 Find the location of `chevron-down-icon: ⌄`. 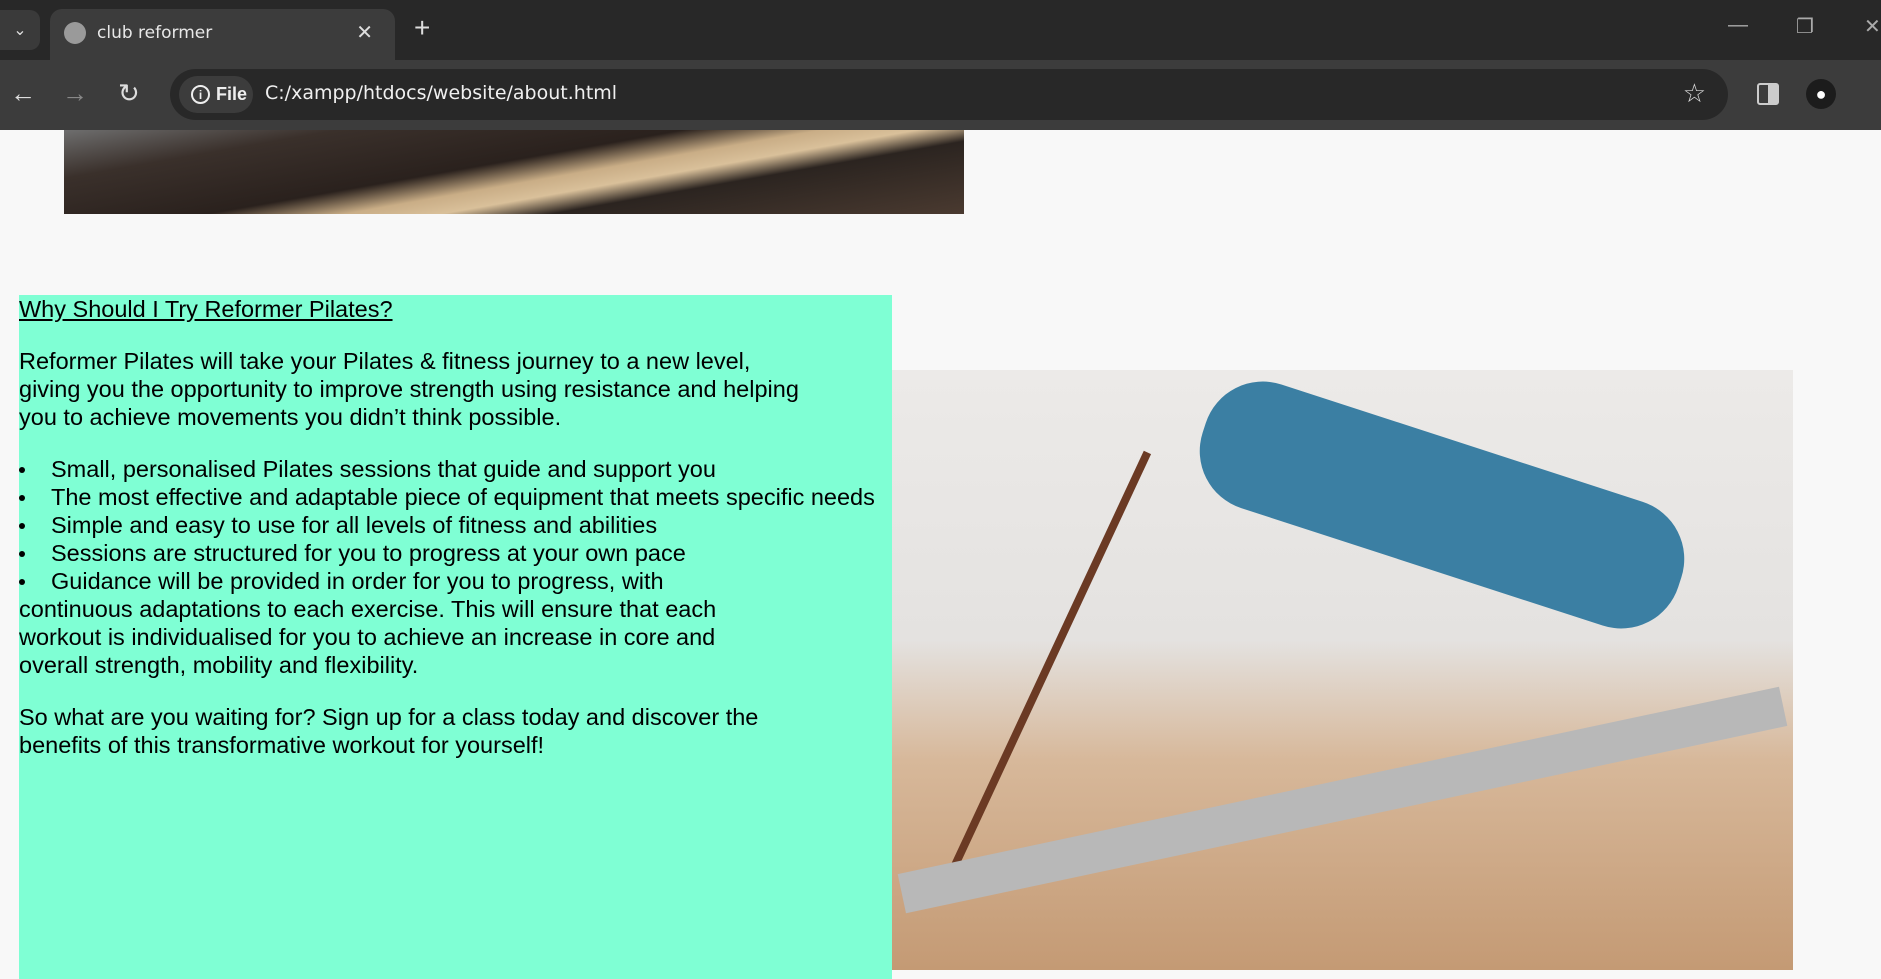

chevron-down-icon: ⌄ is located at coordinates (20, 30).